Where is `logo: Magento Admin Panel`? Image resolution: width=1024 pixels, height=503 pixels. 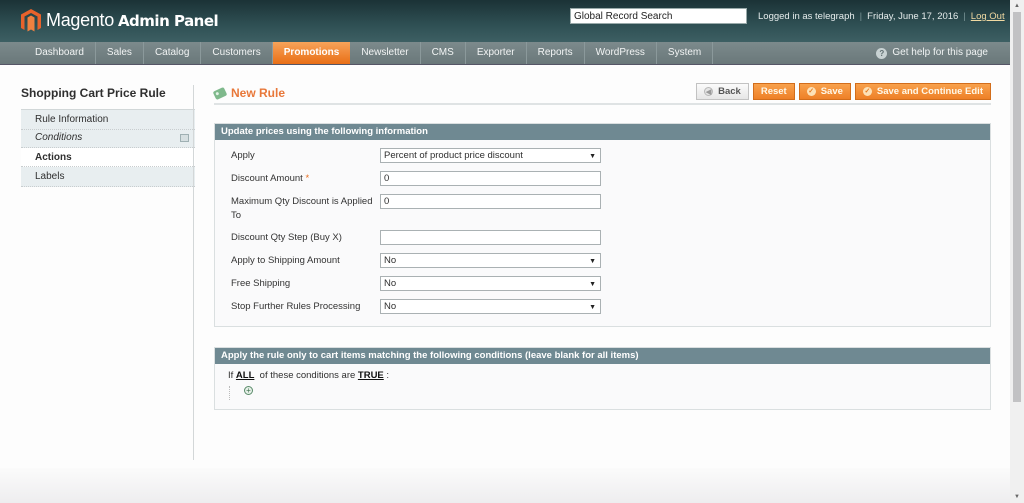 logo: Magento Admin Panel is located at coordinates (119, 20).